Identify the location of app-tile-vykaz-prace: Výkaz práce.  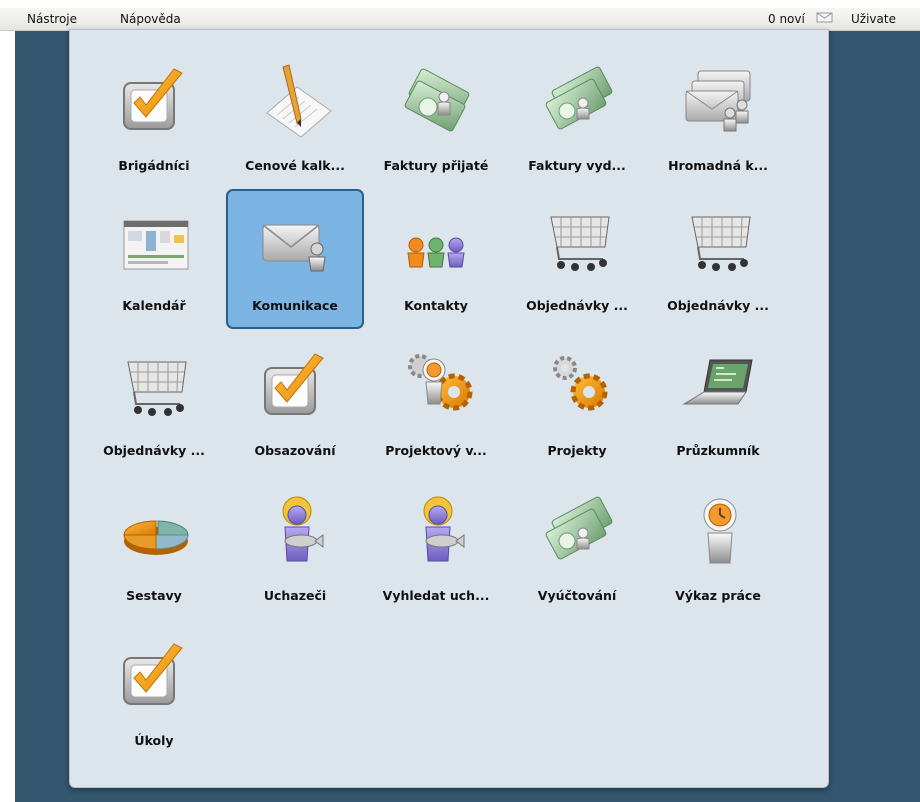
(718, 549).